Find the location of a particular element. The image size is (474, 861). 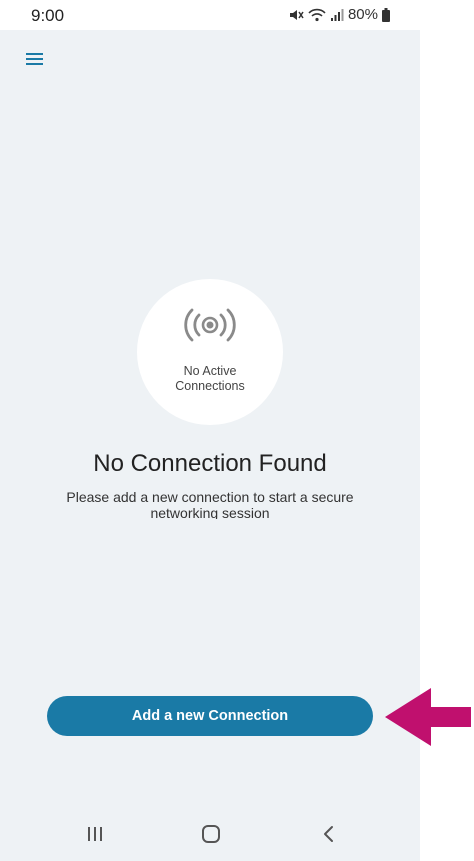

home-icon is located at coordinates (211, 836).